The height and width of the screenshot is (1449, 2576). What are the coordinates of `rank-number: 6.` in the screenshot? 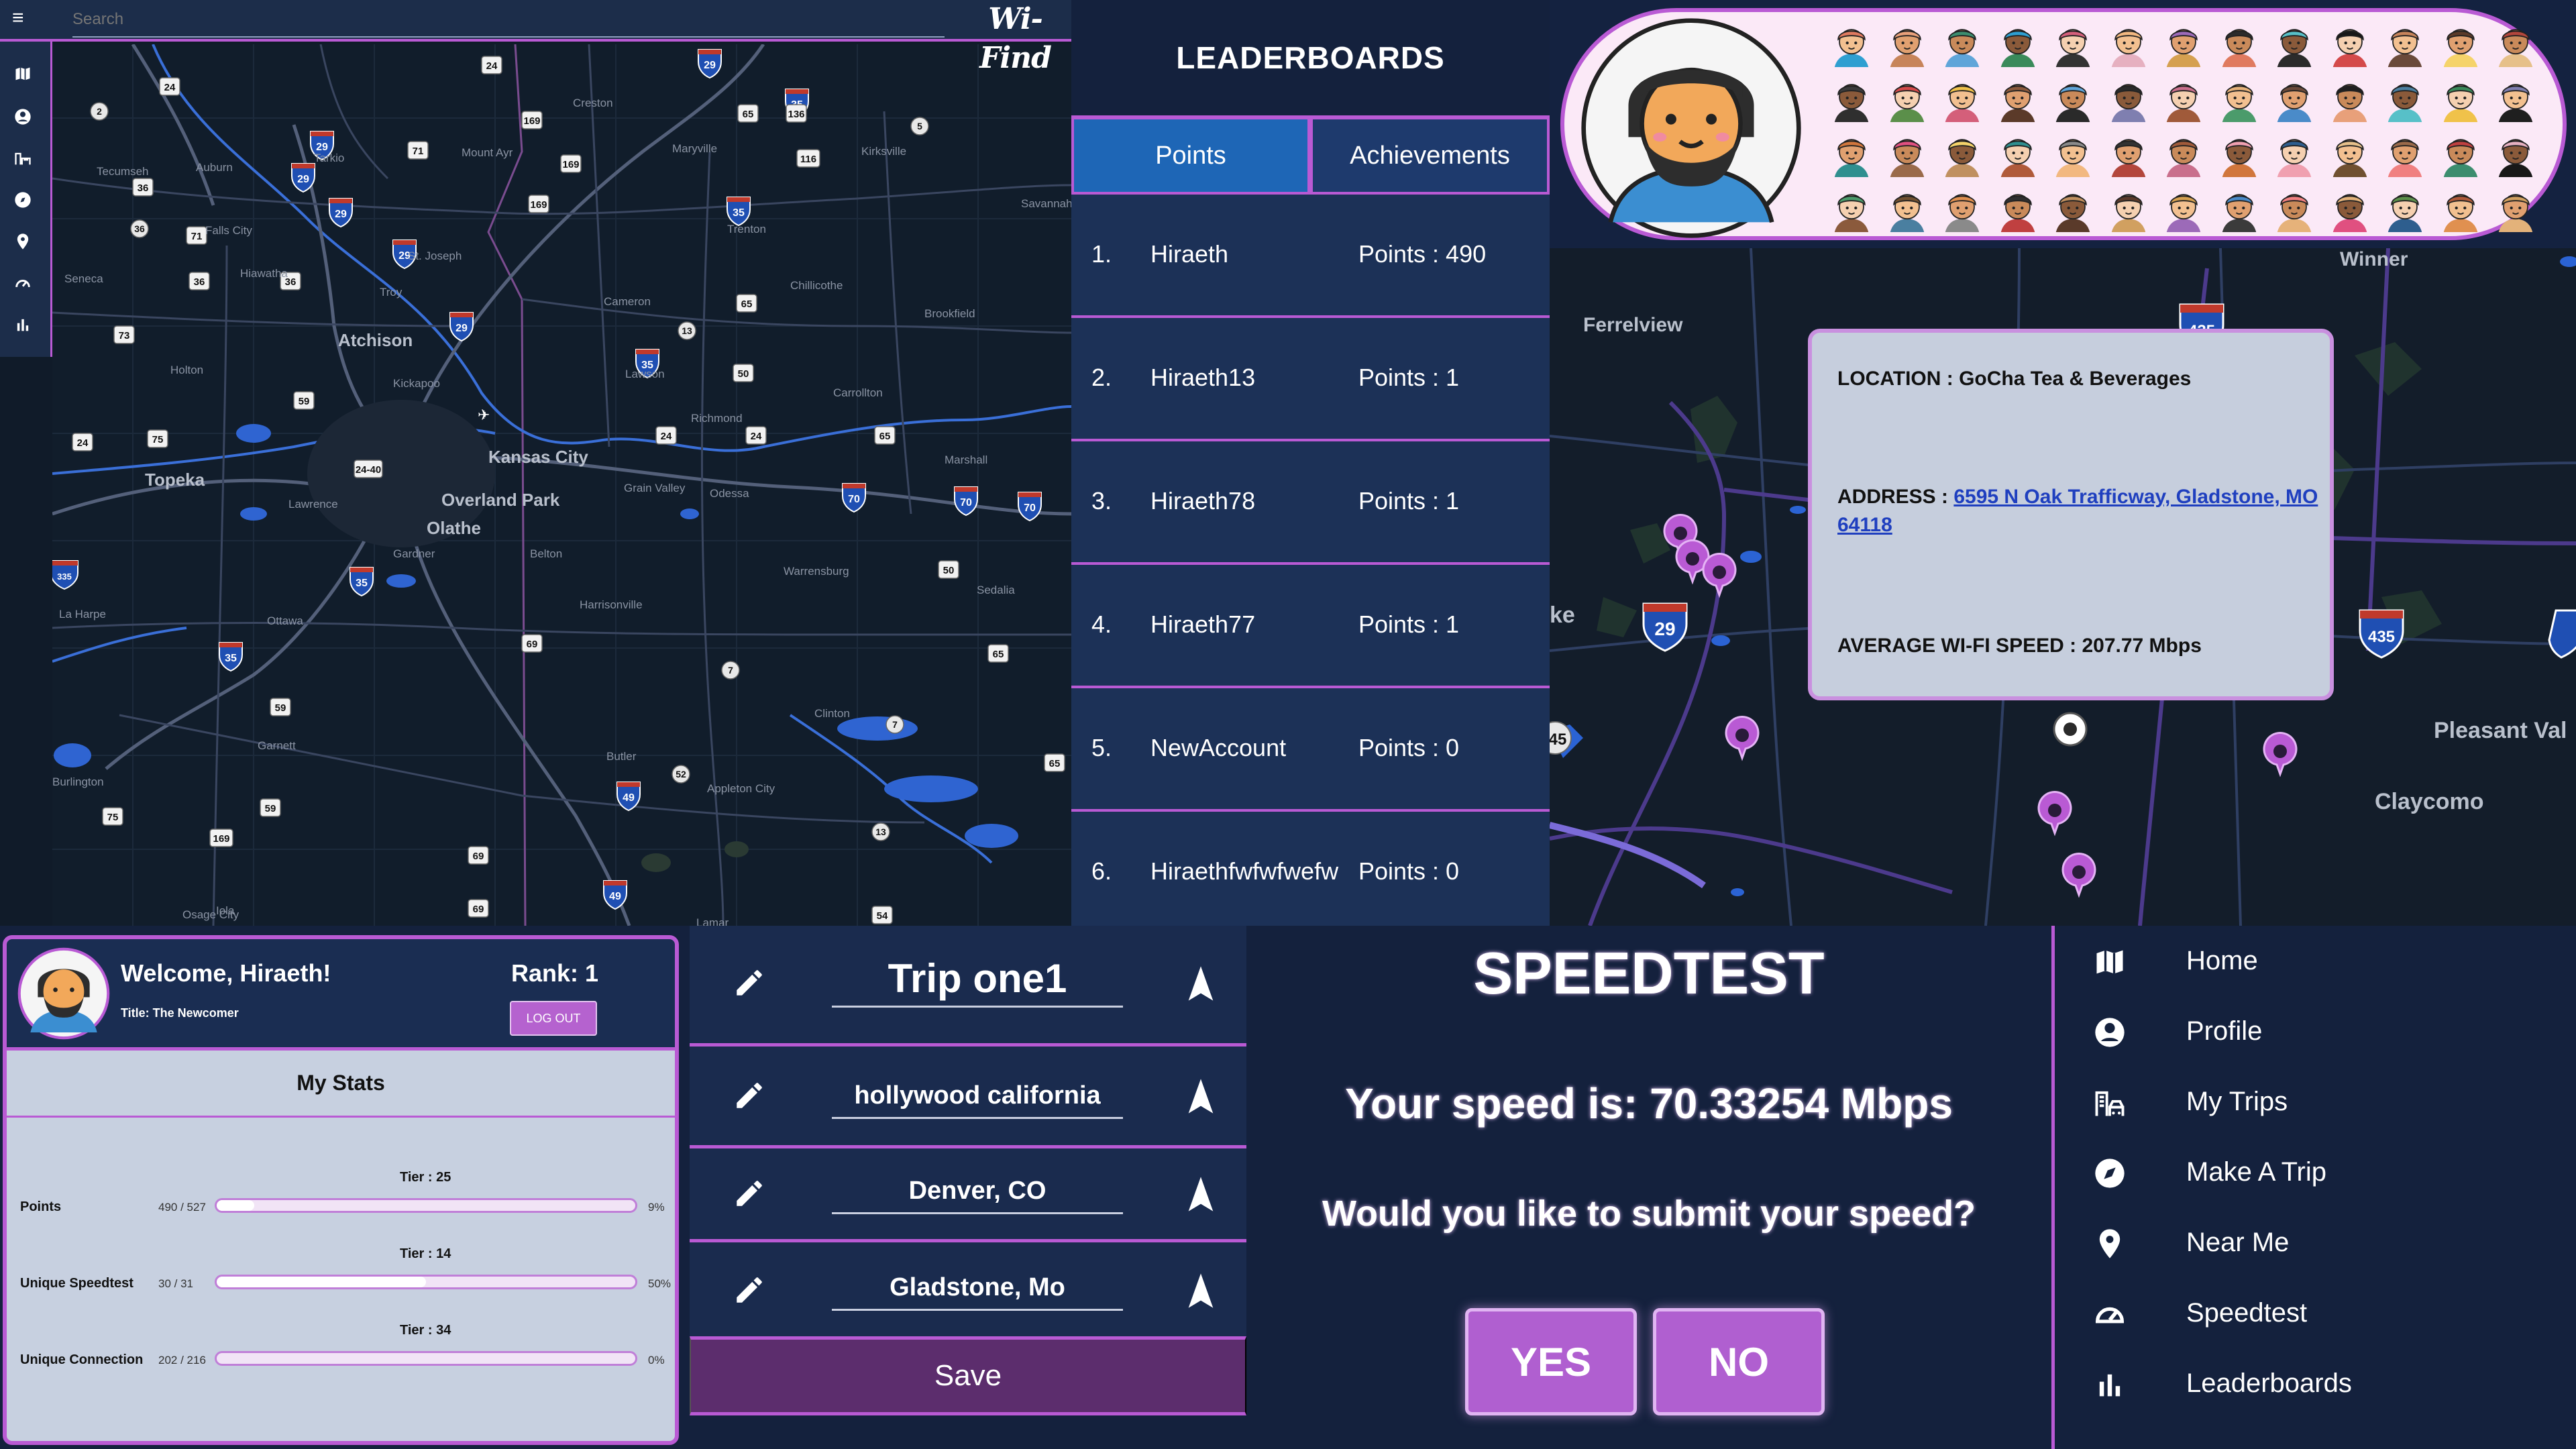 It's located at (1101, 871).